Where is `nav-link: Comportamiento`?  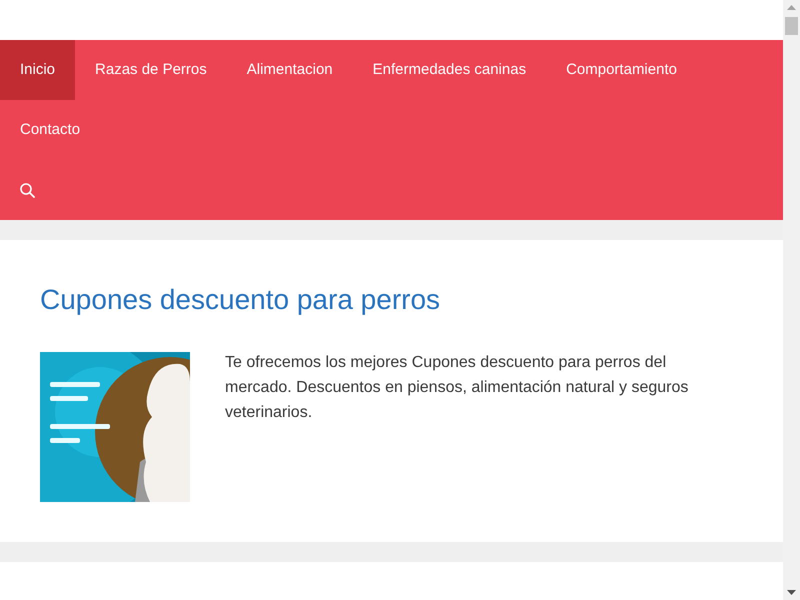 nav-link: Comportamiento is located at coordinates (621, 70).